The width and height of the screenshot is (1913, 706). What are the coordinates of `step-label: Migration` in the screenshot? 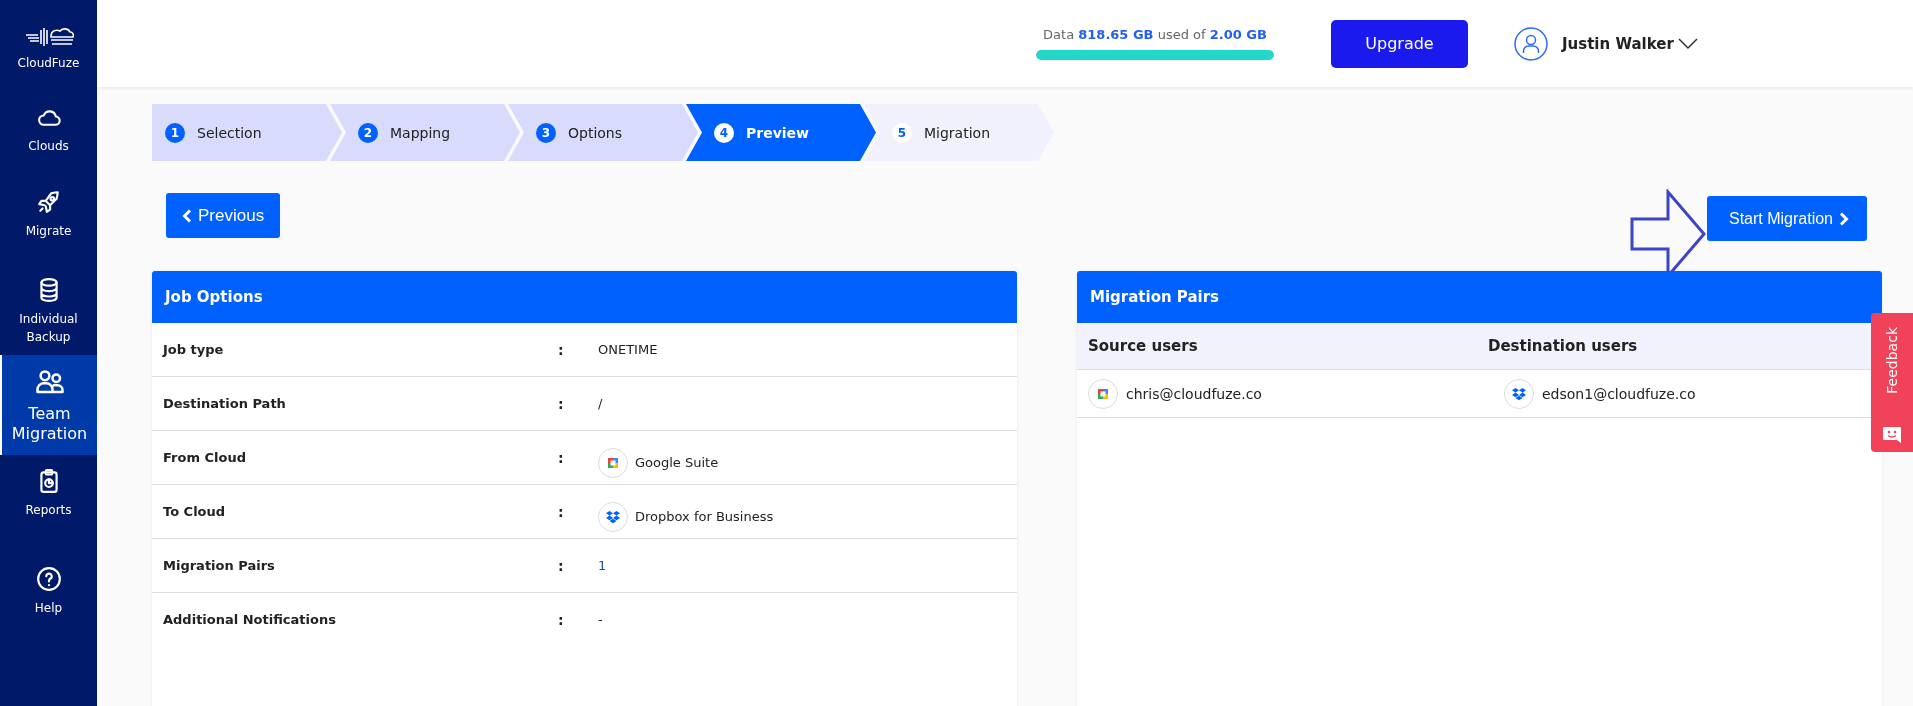 It's located at (957, 132).